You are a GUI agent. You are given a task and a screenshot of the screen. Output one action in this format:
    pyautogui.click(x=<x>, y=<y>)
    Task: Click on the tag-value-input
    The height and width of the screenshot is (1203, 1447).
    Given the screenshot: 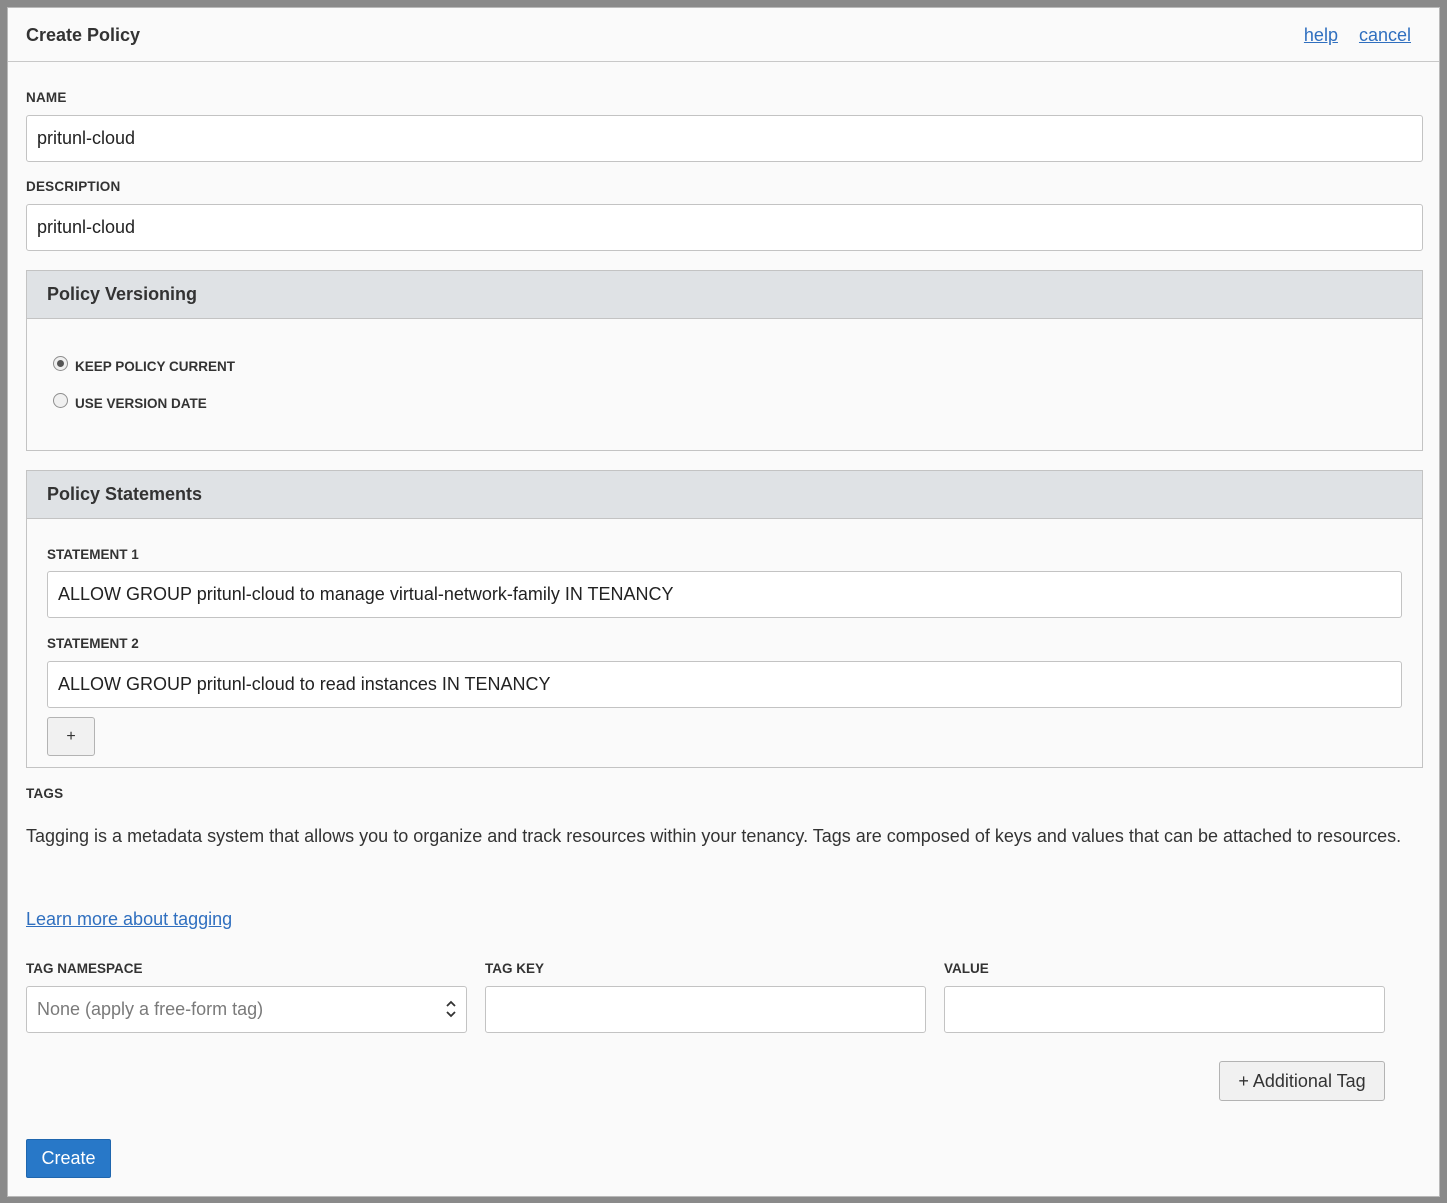 What is the action you would take?
    pyautogui.click(x=1164, y=1009)
    